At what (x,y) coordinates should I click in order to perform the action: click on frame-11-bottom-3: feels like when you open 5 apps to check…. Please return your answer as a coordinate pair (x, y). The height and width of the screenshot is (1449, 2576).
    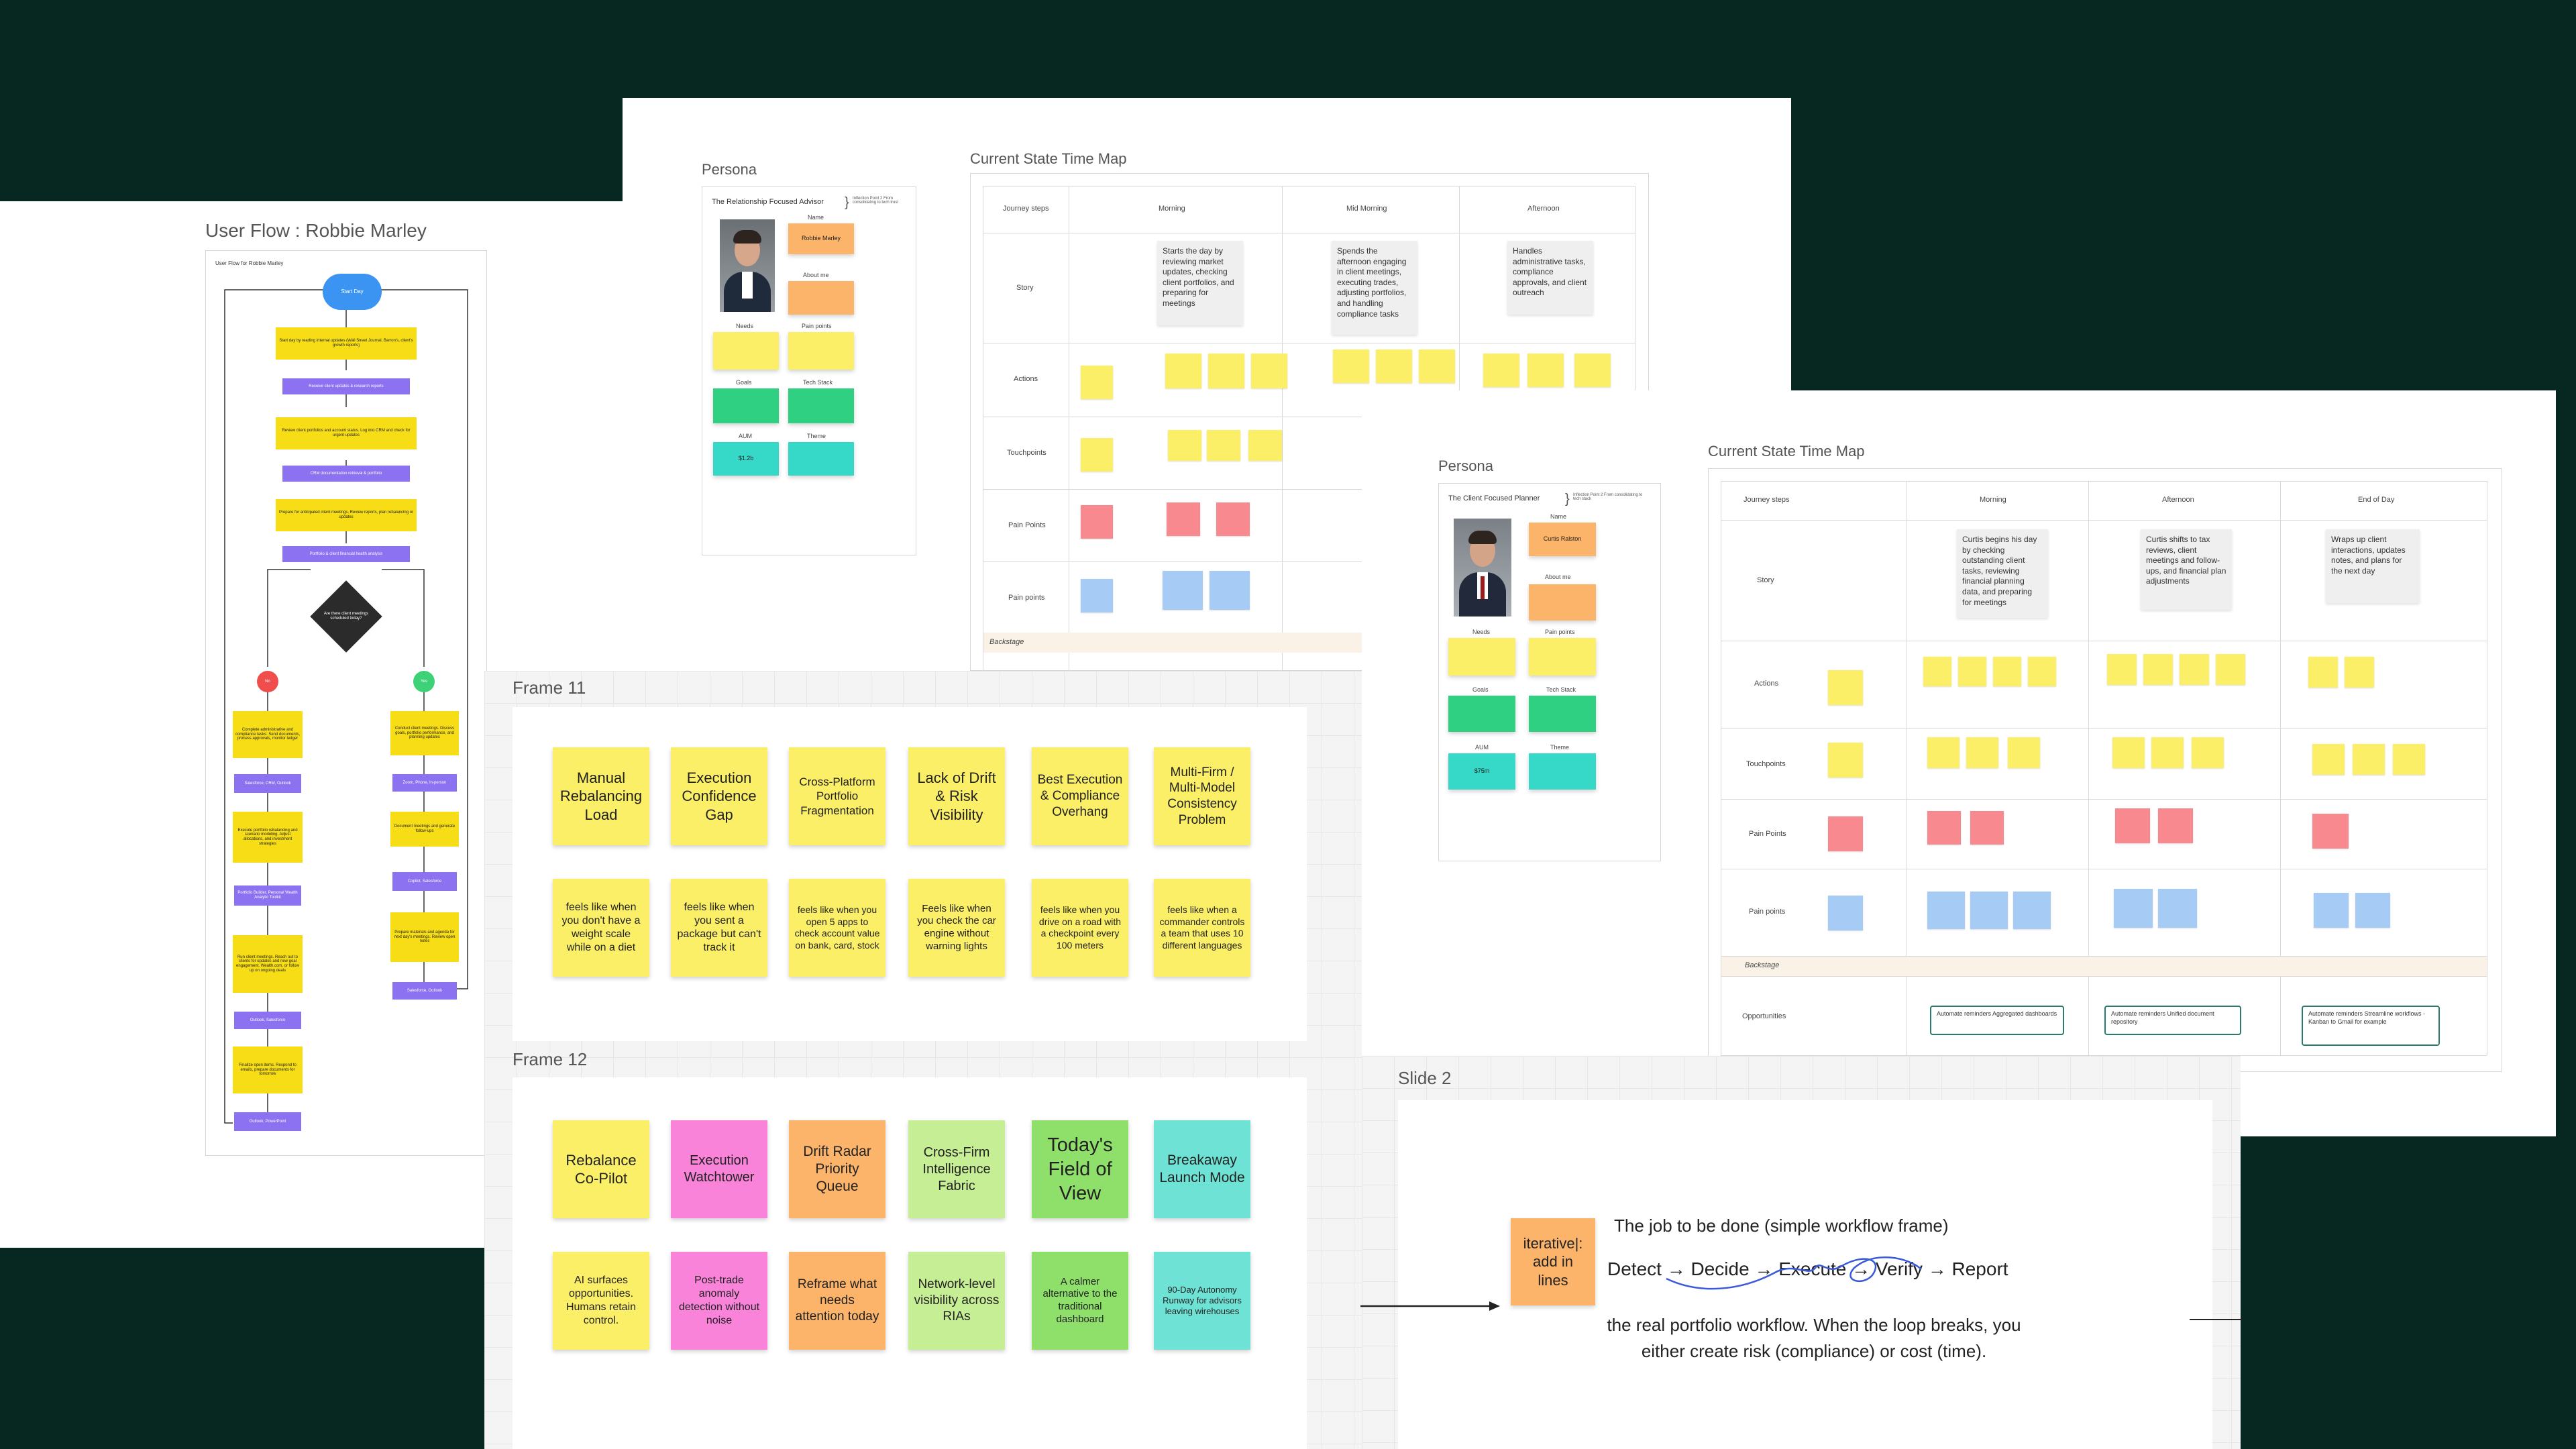
    Looking at the image, I should click on (837, 928).